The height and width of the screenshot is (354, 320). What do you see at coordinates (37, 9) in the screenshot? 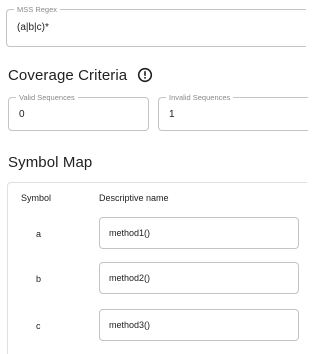
I see `mss-regex-label: MSS Regex` at bounding box center [37, 9].